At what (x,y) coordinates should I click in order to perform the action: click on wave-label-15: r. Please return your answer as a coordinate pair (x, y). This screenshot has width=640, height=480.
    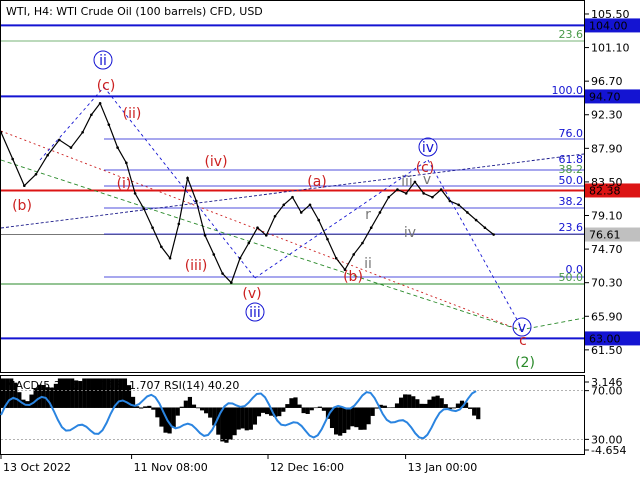
    Looking at the image, I should click on (368, 215).